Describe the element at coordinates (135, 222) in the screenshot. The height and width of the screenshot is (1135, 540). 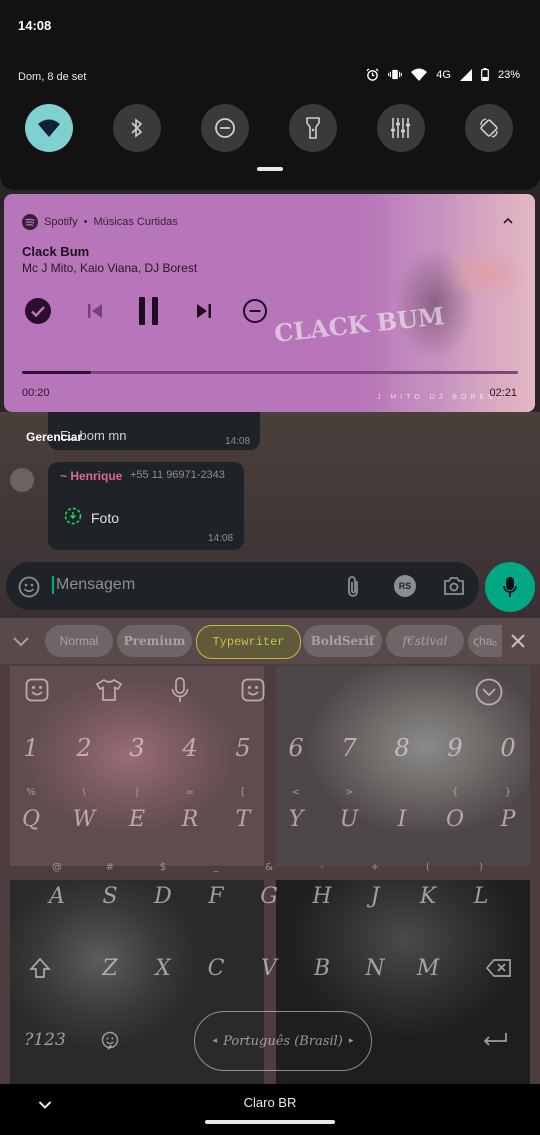
I see `media-playlist: Músicas Curtidas` at that location.